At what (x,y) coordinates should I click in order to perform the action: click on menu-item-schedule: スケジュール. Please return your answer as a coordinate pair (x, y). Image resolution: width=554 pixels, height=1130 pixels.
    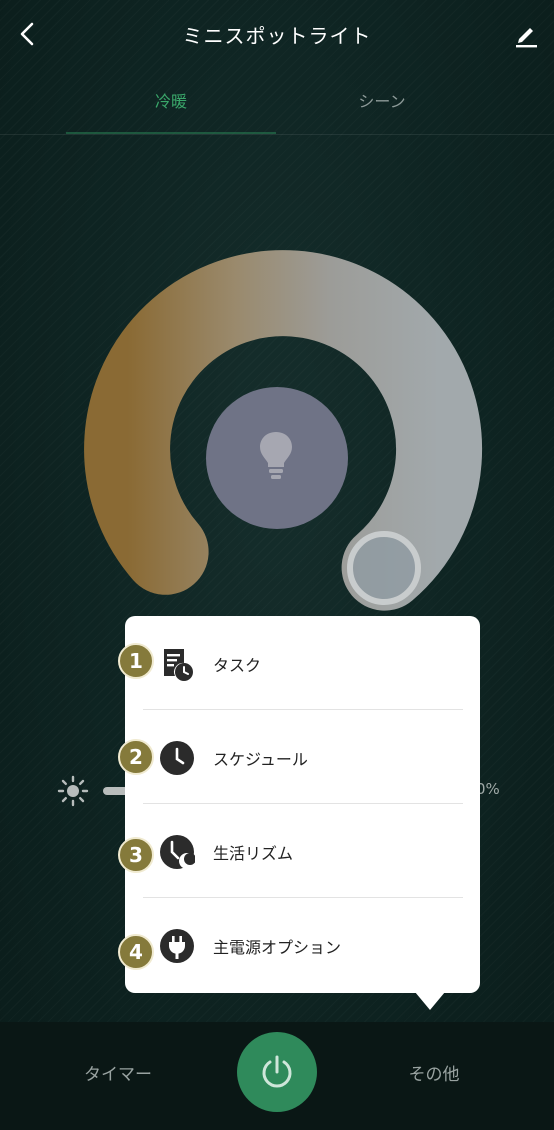
    Looking at the image, I should click on (302, 757).